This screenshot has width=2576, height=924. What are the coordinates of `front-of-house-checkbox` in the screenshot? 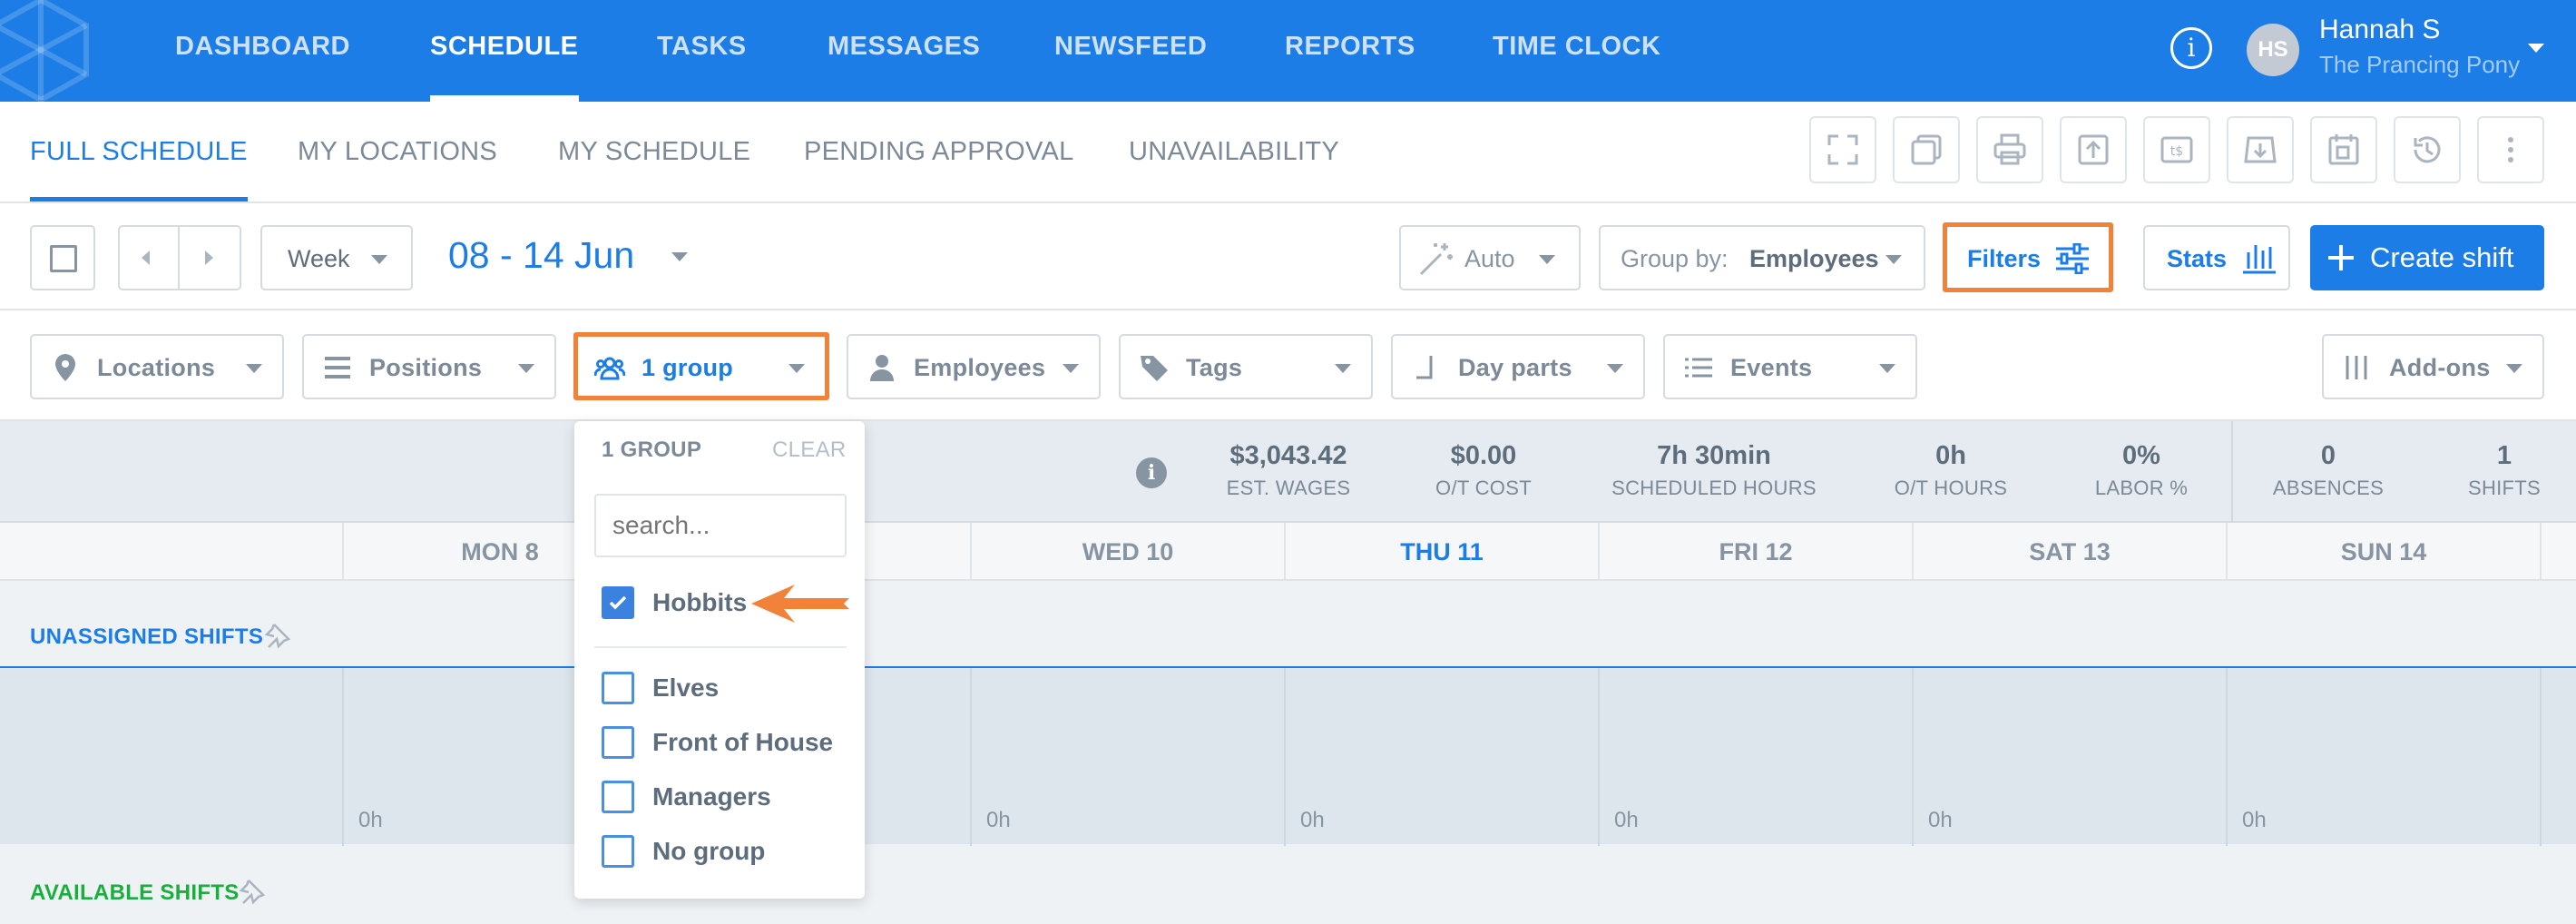 It's located at (618, 742).